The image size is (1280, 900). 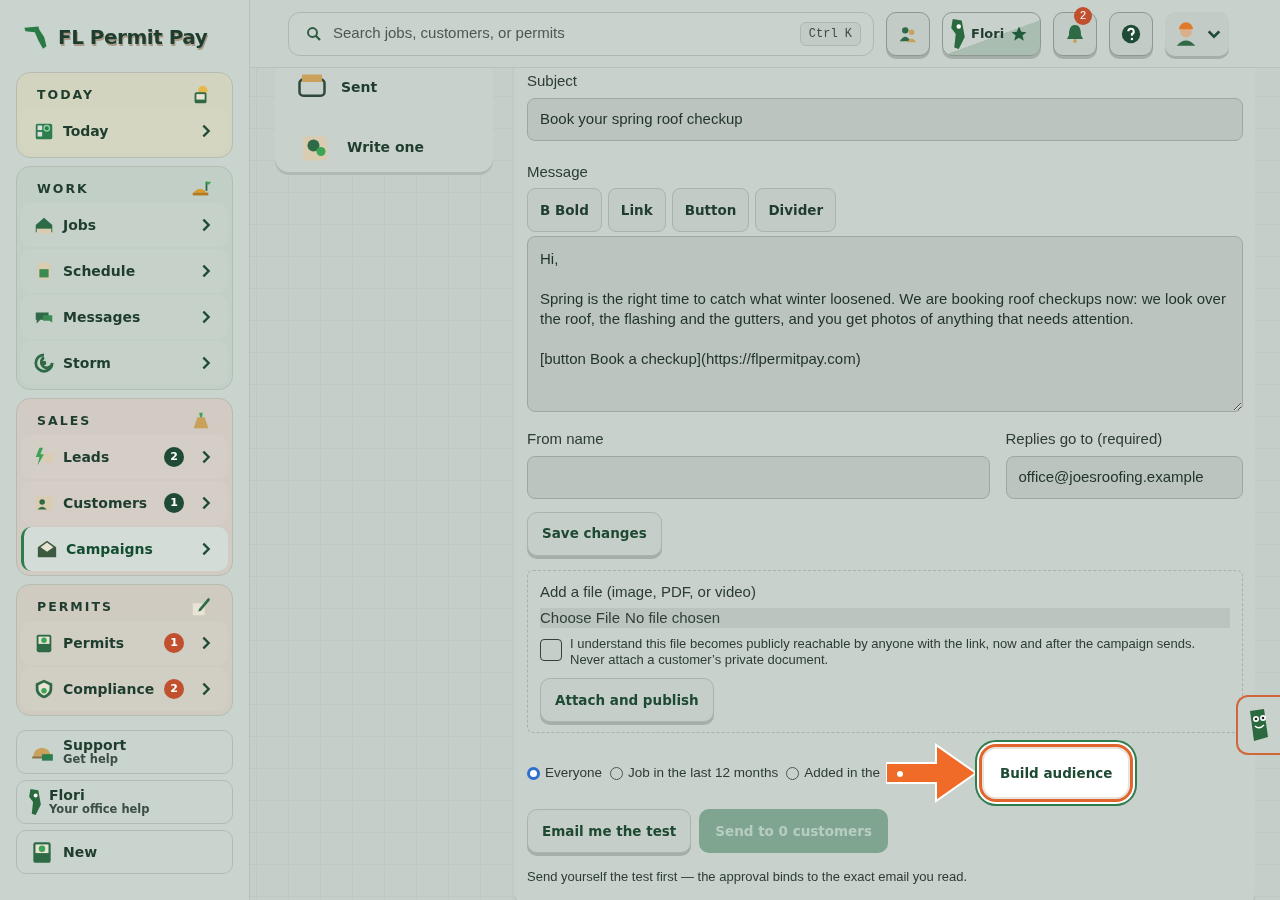 What do you see at coordinates (102, 317) in the screenshot?
I see `nav-label: Messages` at bounding box center [102, 317].